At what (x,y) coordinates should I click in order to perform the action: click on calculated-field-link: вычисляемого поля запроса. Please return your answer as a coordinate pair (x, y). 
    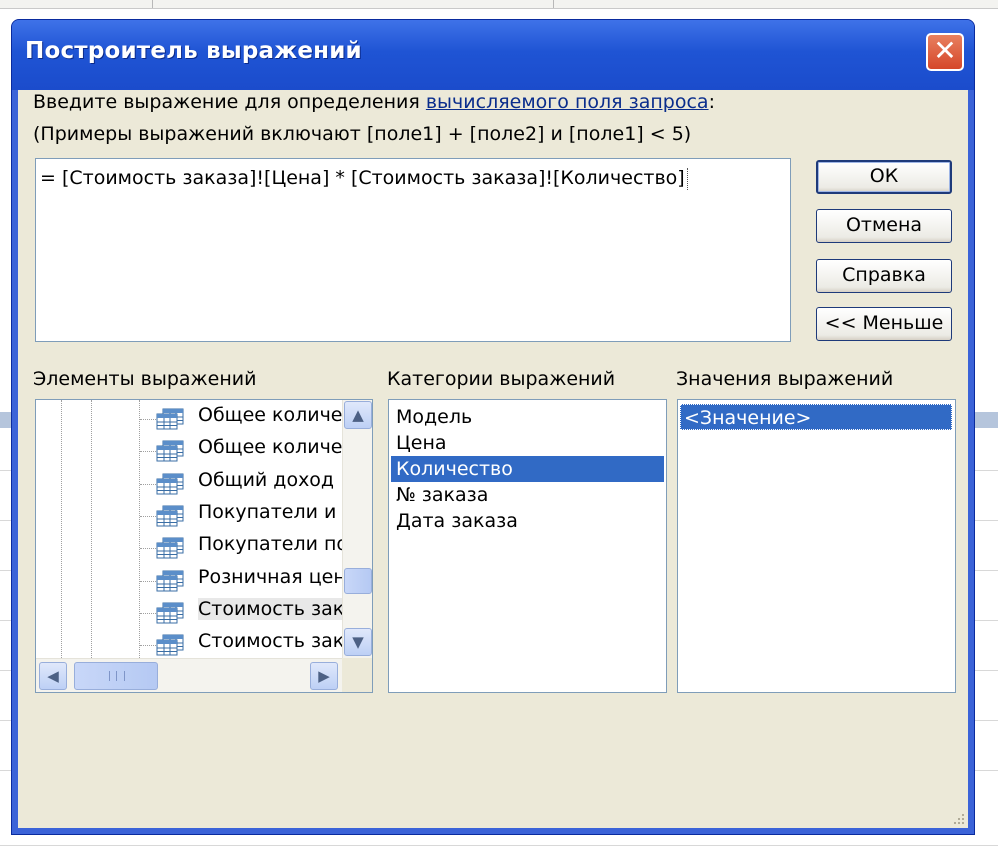
    Looking at the image, I should click on (567, 102).